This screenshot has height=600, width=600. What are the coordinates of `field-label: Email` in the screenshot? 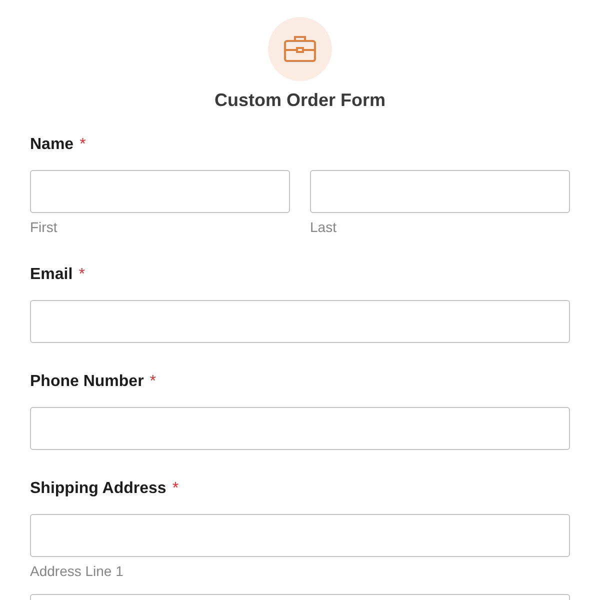 It's located at (51, 275).